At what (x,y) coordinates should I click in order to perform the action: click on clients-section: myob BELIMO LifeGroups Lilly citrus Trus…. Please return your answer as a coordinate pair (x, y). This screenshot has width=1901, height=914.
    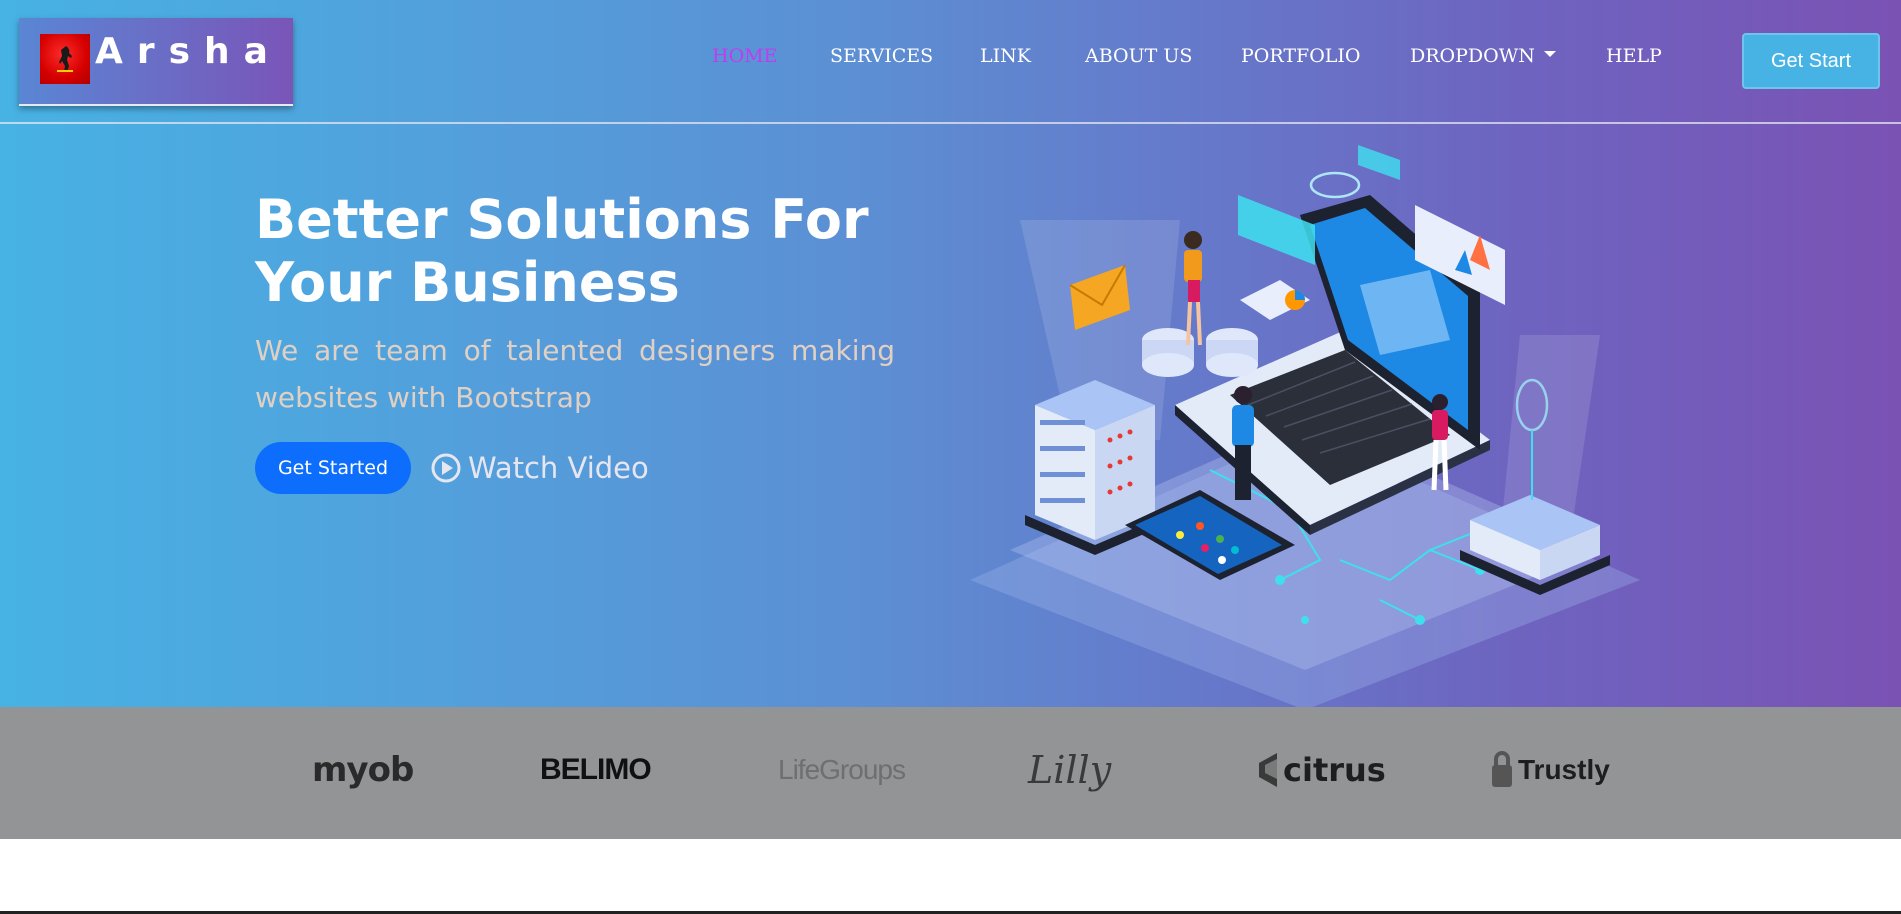
    Looking at the image, I should click on (950, 773).